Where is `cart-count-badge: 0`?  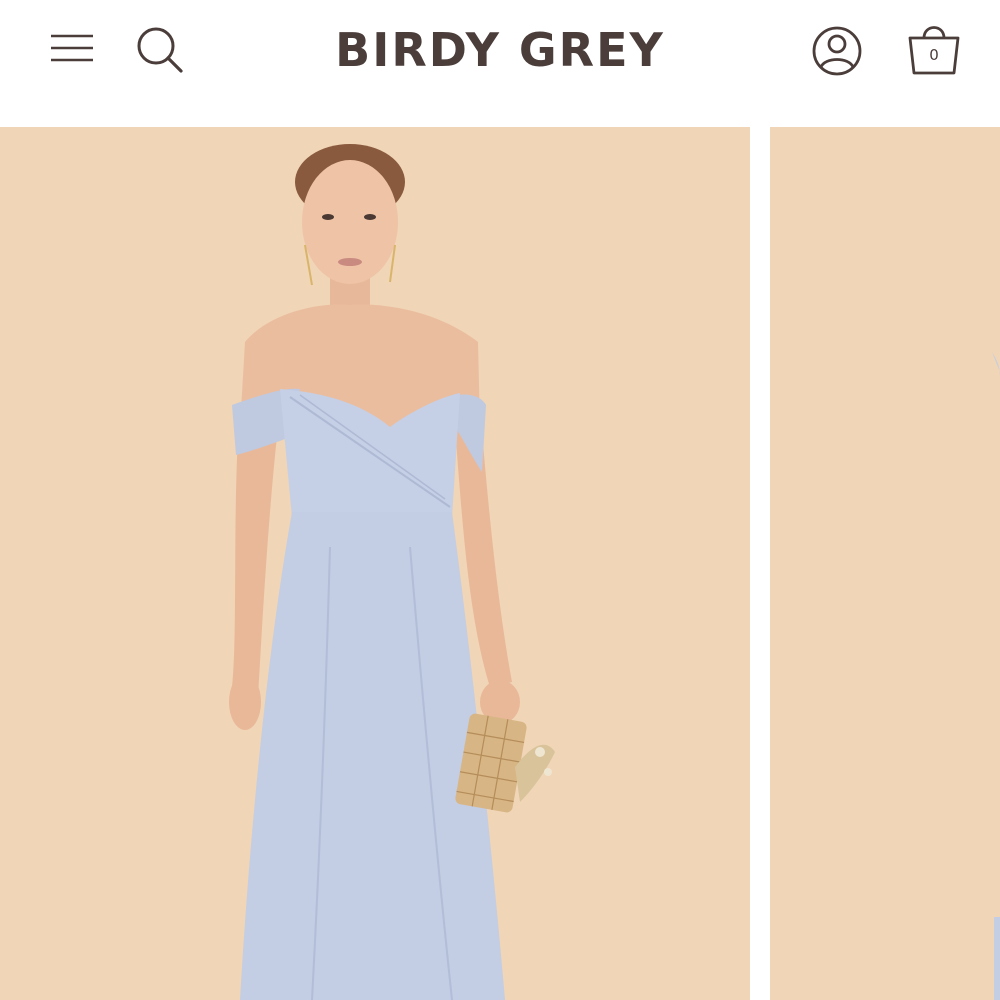 cart-count-badge: 0 is located at coordinates (934, 55).